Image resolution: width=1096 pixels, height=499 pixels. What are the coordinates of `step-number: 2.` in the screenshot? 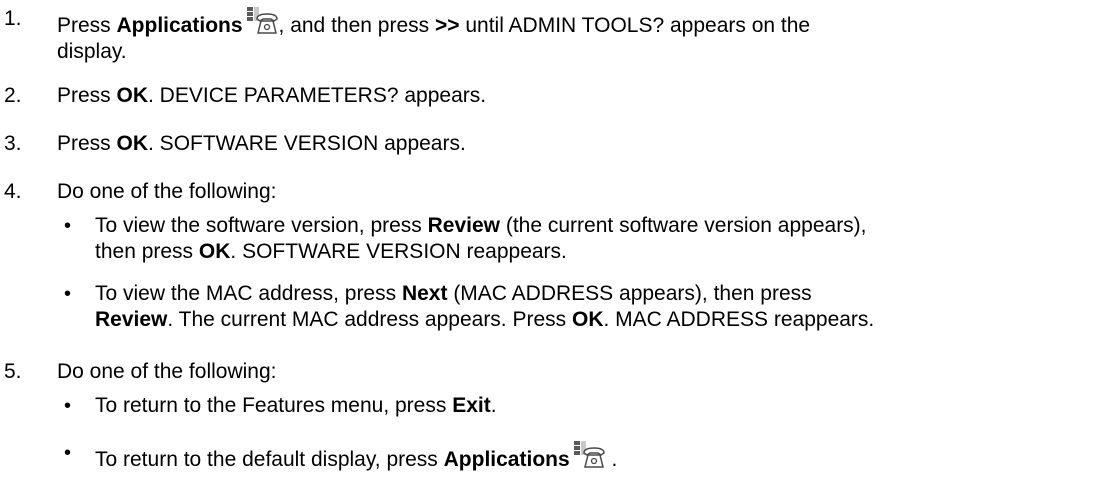 It's located at (13, 95).